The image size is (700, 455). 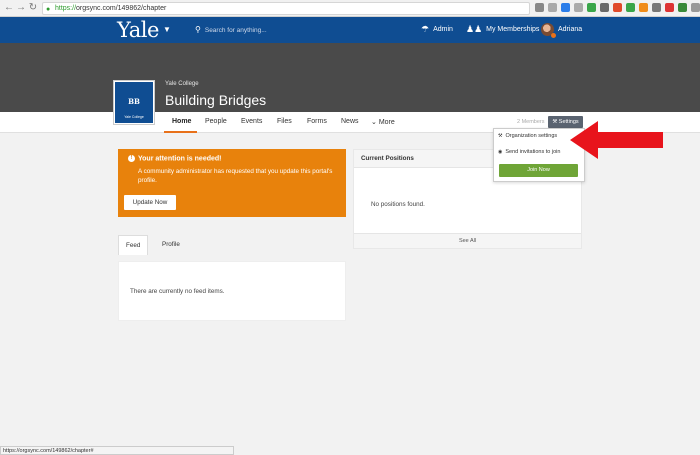 I want to click on tab-more-label: More, so click(x=386, y=122).